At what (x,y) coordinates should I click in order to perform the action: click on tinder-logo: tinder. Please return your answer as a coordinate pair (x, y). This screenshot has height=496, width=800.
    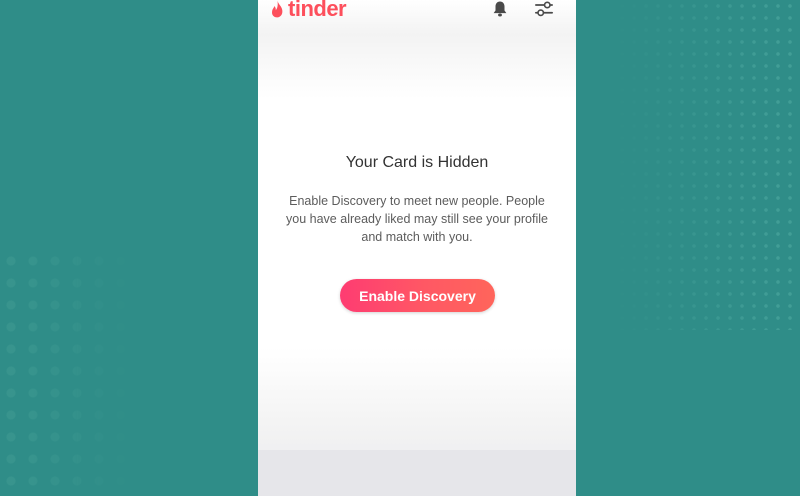
    Looking at the image, I should click on (308, 10).